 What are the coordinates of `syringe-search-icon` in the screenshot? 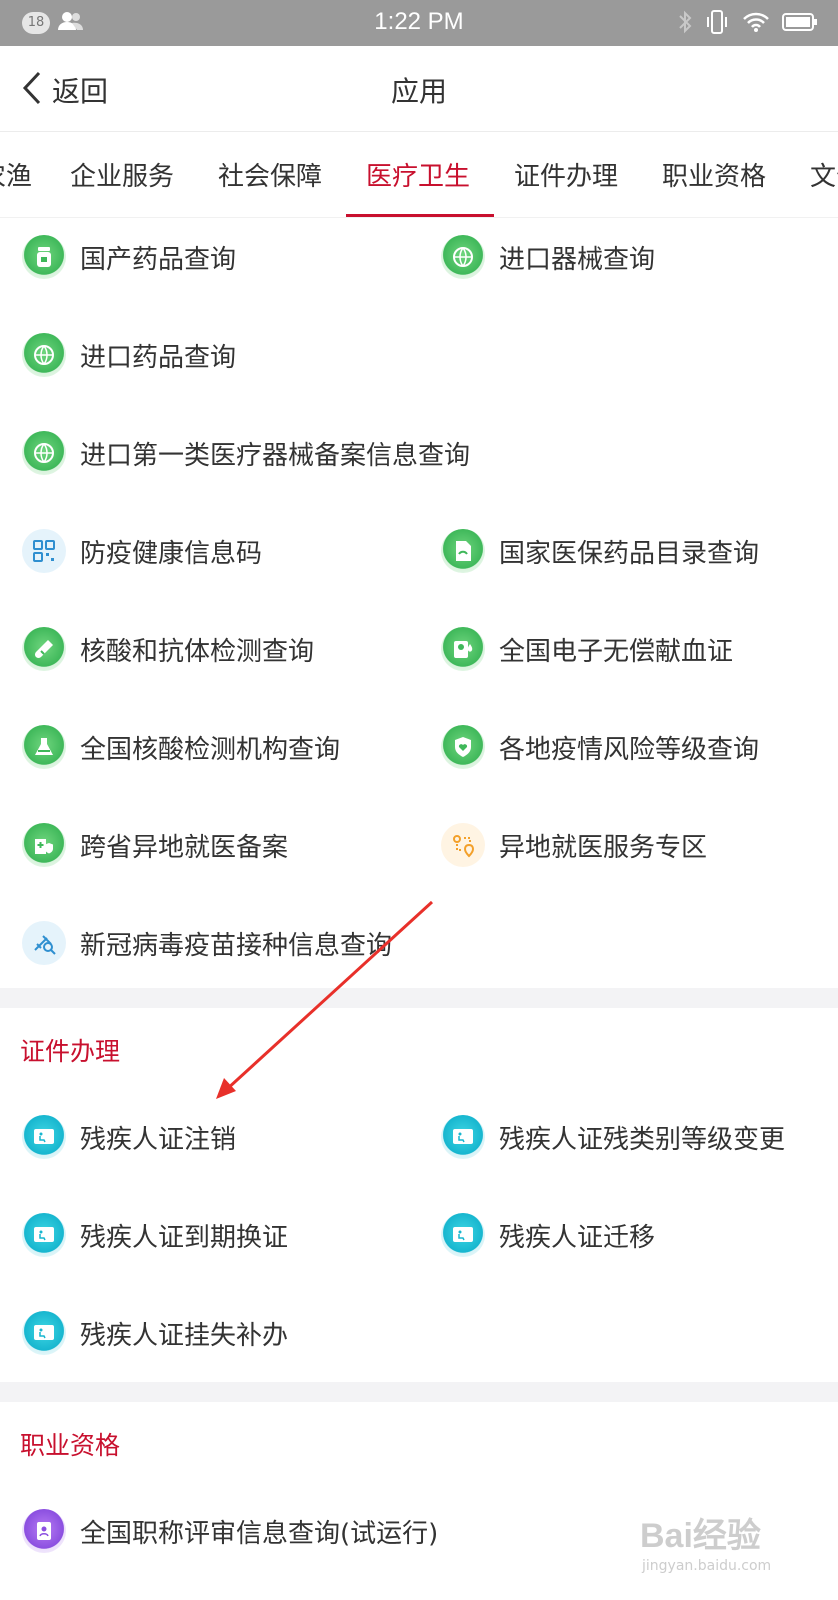 It's located at (44, 943).